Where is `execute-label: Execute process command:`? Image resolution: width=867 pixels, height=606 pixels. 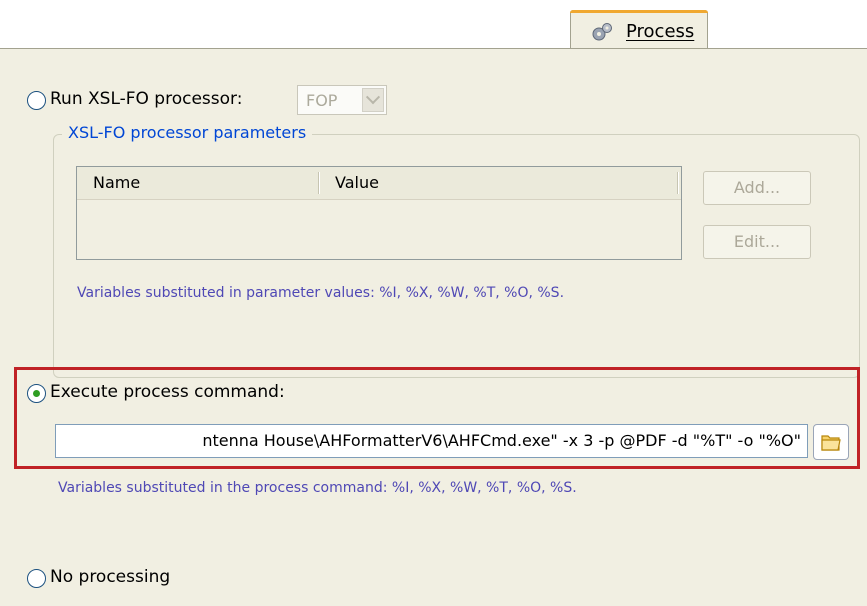
execute-label: Execute process command: is located at coordinates (167, 392).